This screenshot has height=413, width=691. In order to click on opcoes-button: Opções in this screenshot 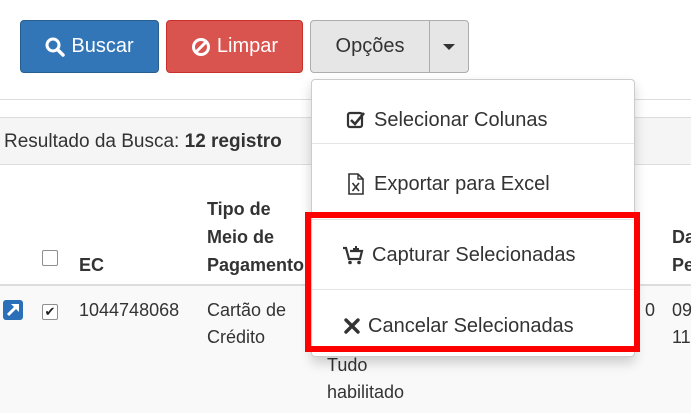, I will do `click(370, 46)`.